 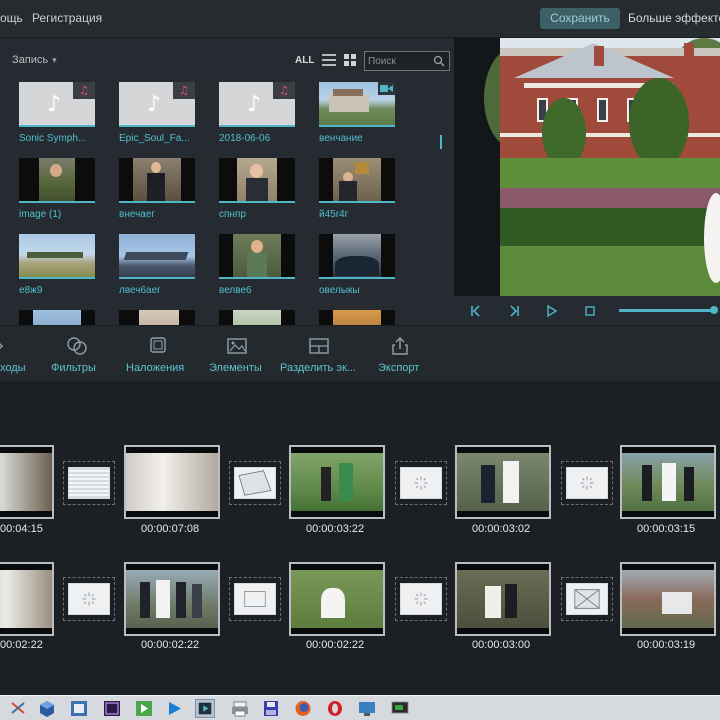 I want to click on media-item: внечаег, so click(x=157, y=189).